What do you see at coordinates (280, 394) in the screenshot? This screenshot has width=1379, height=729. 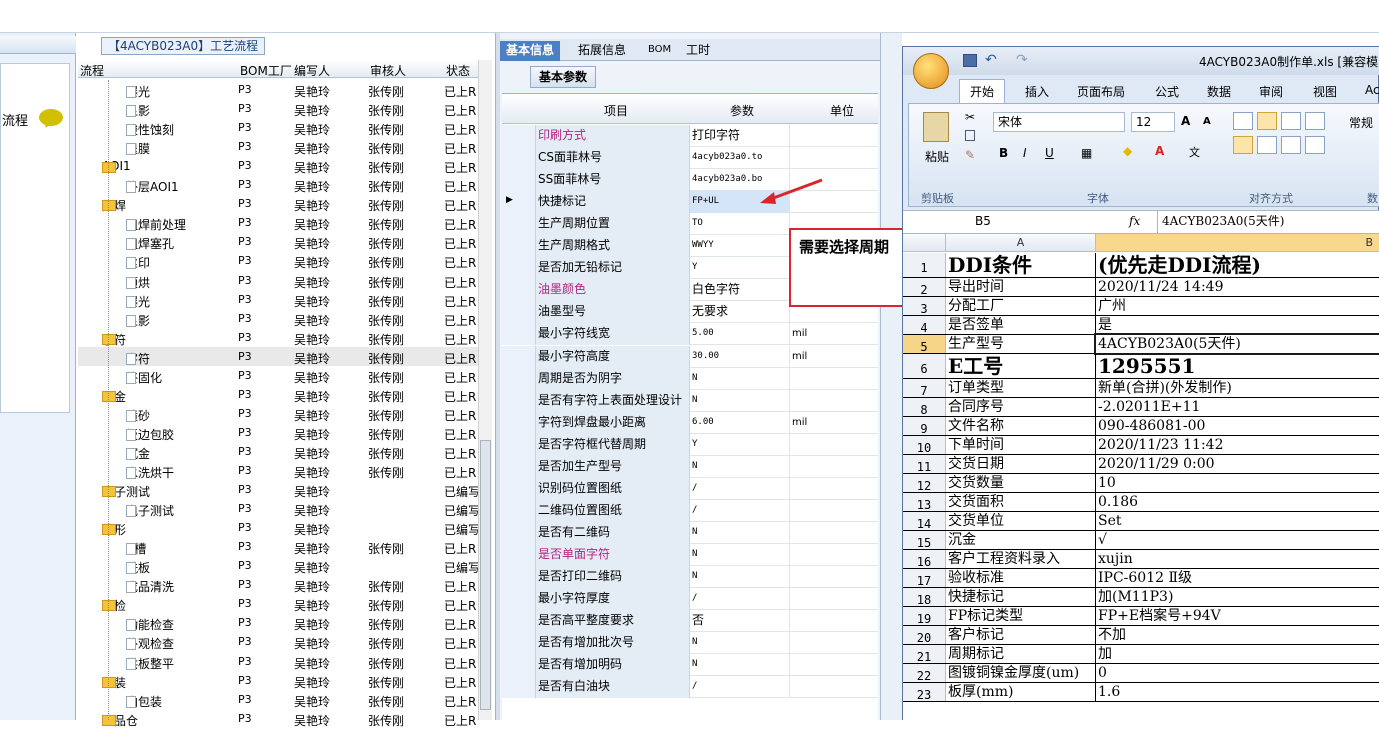 I see `tree-row: −沉金 P3 吴艳玲 张传刚 已上R` at bounding box center [280, 394].